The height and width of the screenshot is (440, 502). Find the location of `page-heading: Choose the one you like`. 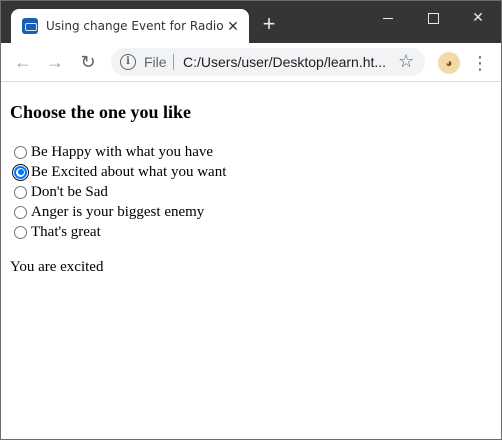

page-heading: Choose the one you like is located at coordinates (101, 112).